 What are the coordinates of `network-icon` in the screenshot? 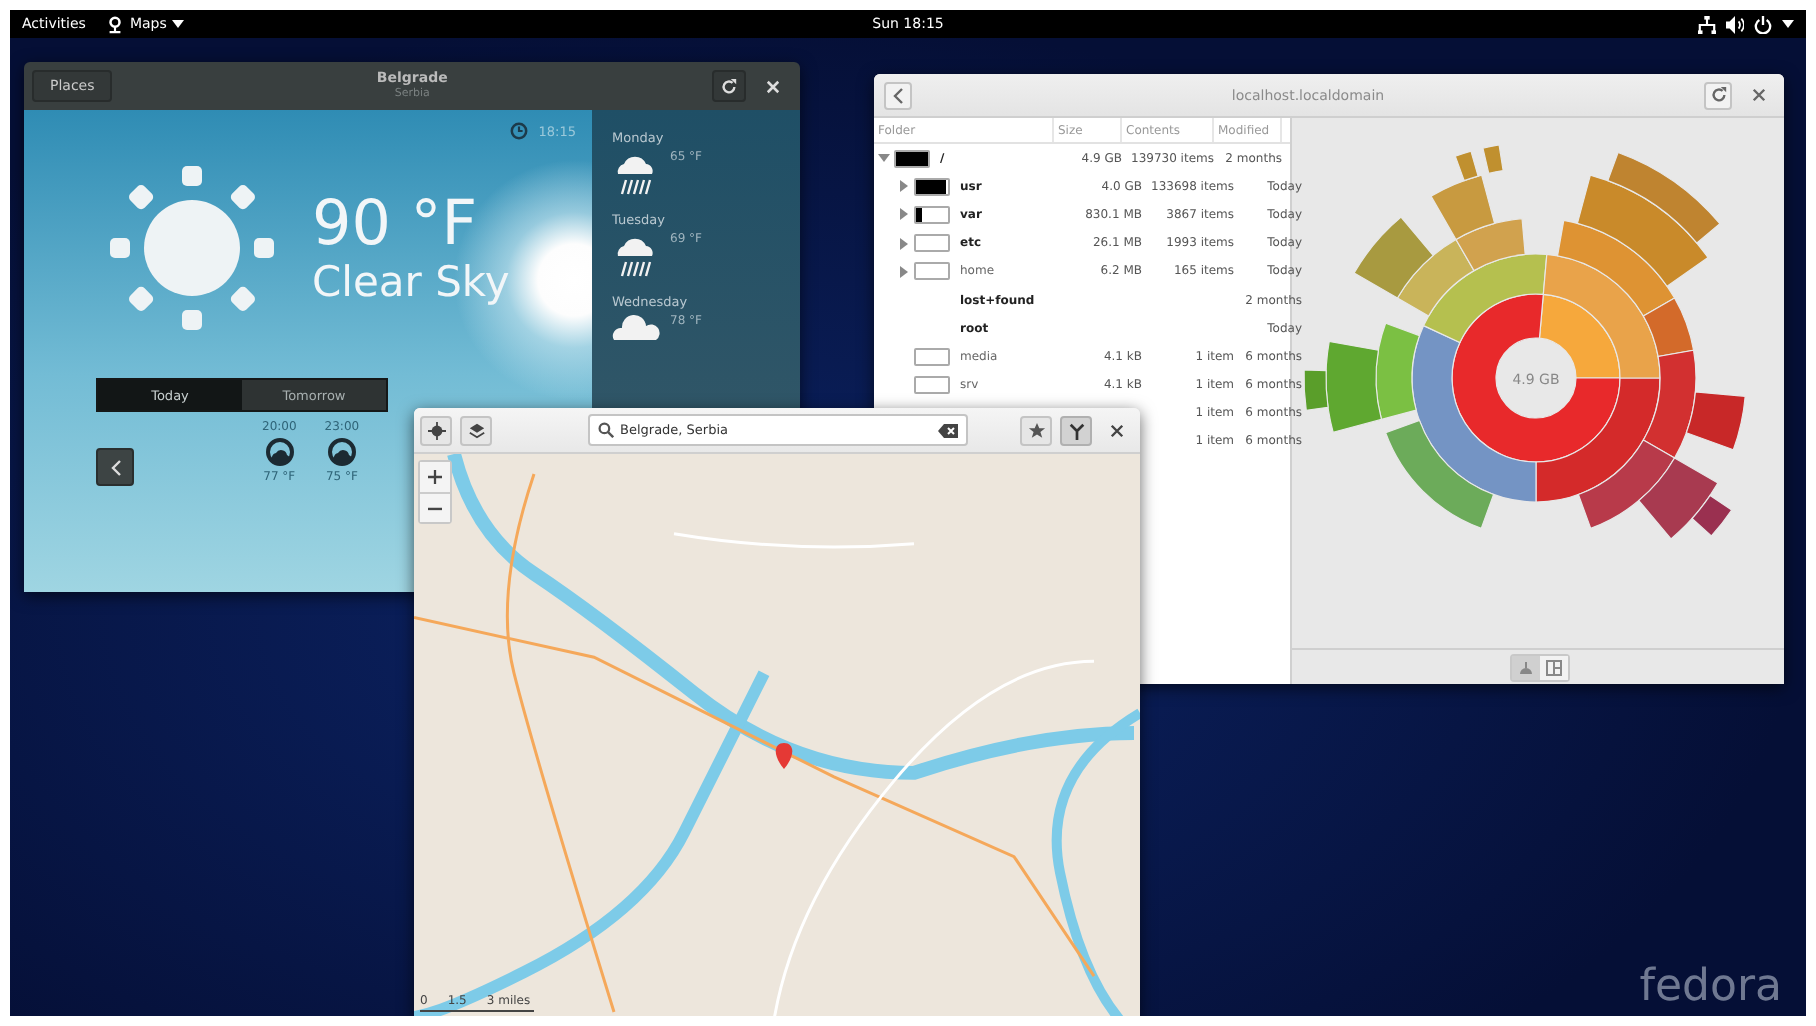 It's located at (1707, 24).